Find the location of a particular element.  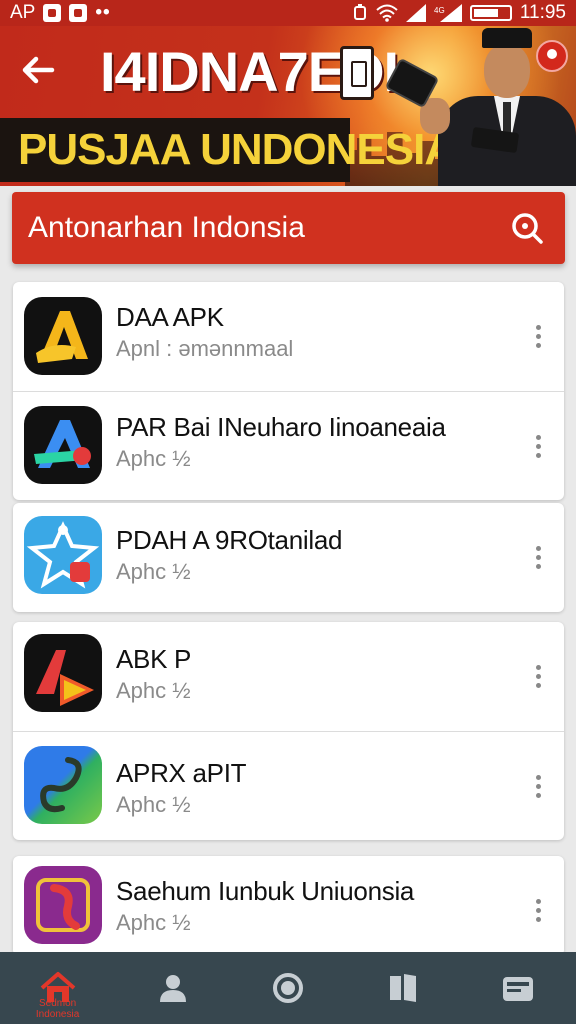

search-query: Antonarhan Indonsia is located at coordinates (266, 228).